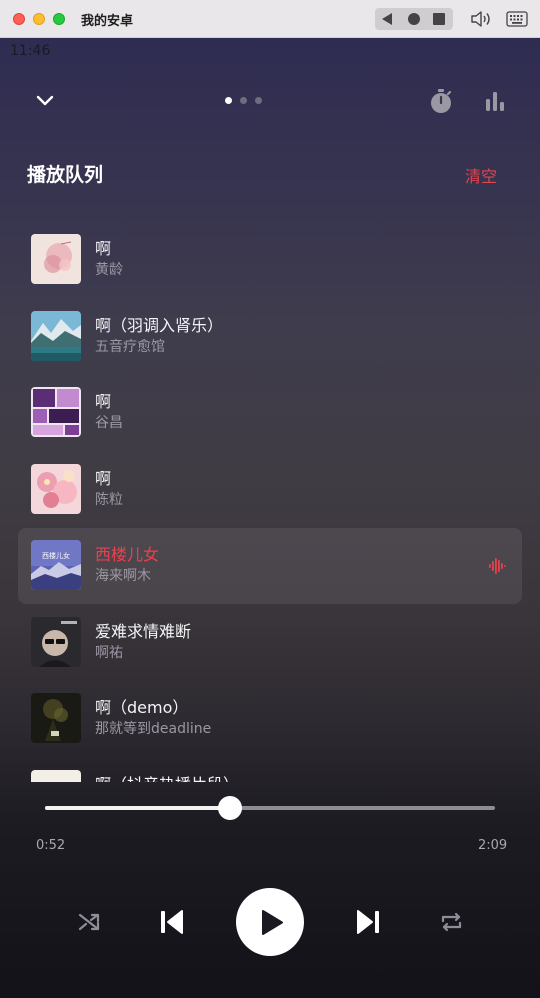 The width and height of the screenshot is (540, 998). I want to click on song-artist: 谷昌, so click(109, 423).